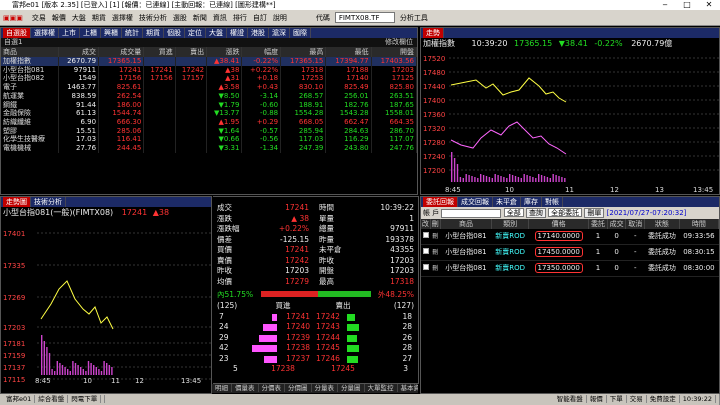 Image resolution: width=720 pixels, height=405 pixels. What do you see at coordinates (85, 399) in the screenshot?
I see `status-tab: 閃電下單` at bounding box center [85, 399].